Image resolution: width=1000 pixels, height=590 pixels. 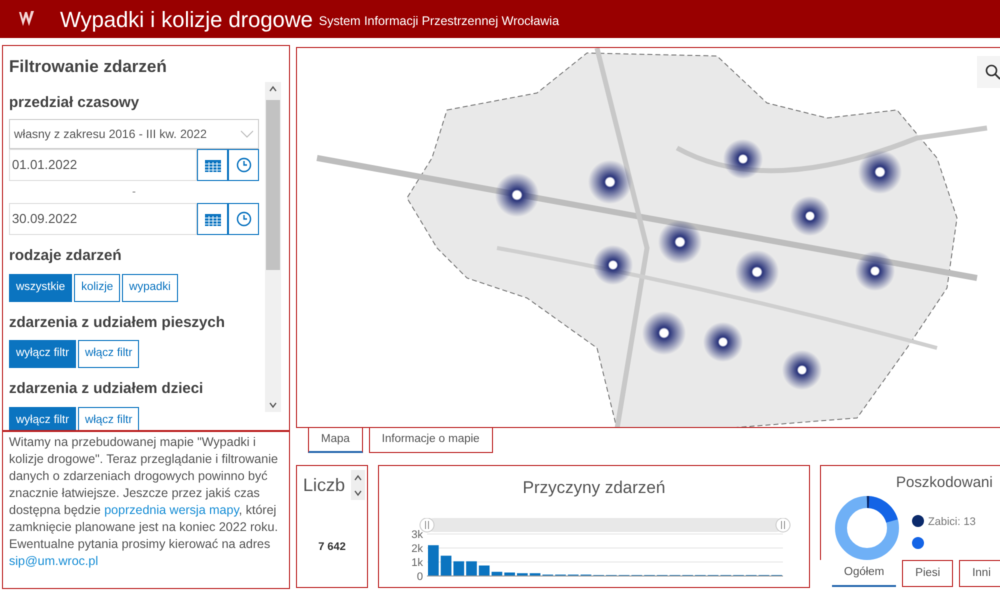 I want to click on app-subtitle: System Informacji Przestrzennej Wrocławia, so click(x=439, y=21).